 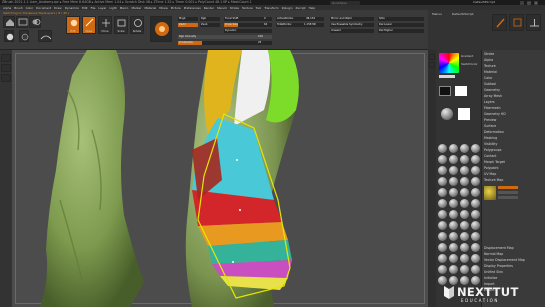 I want to click on texture-thumb, so click(x=24, y=36).